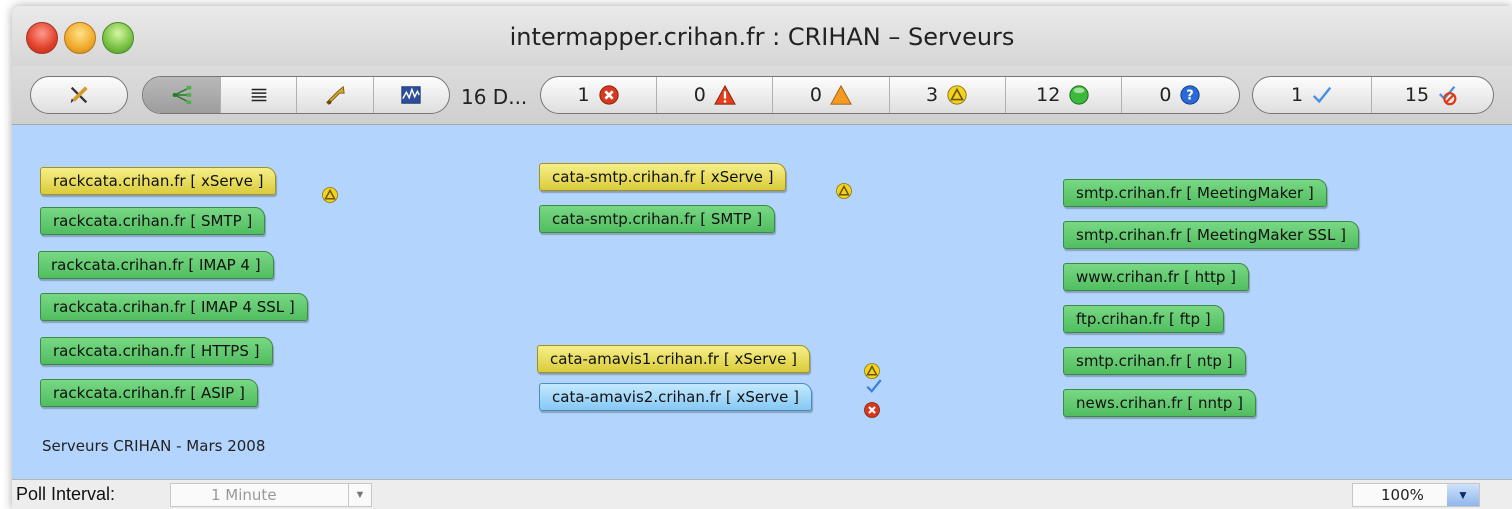  I want to click on chart-view-button, so click(410, 95).